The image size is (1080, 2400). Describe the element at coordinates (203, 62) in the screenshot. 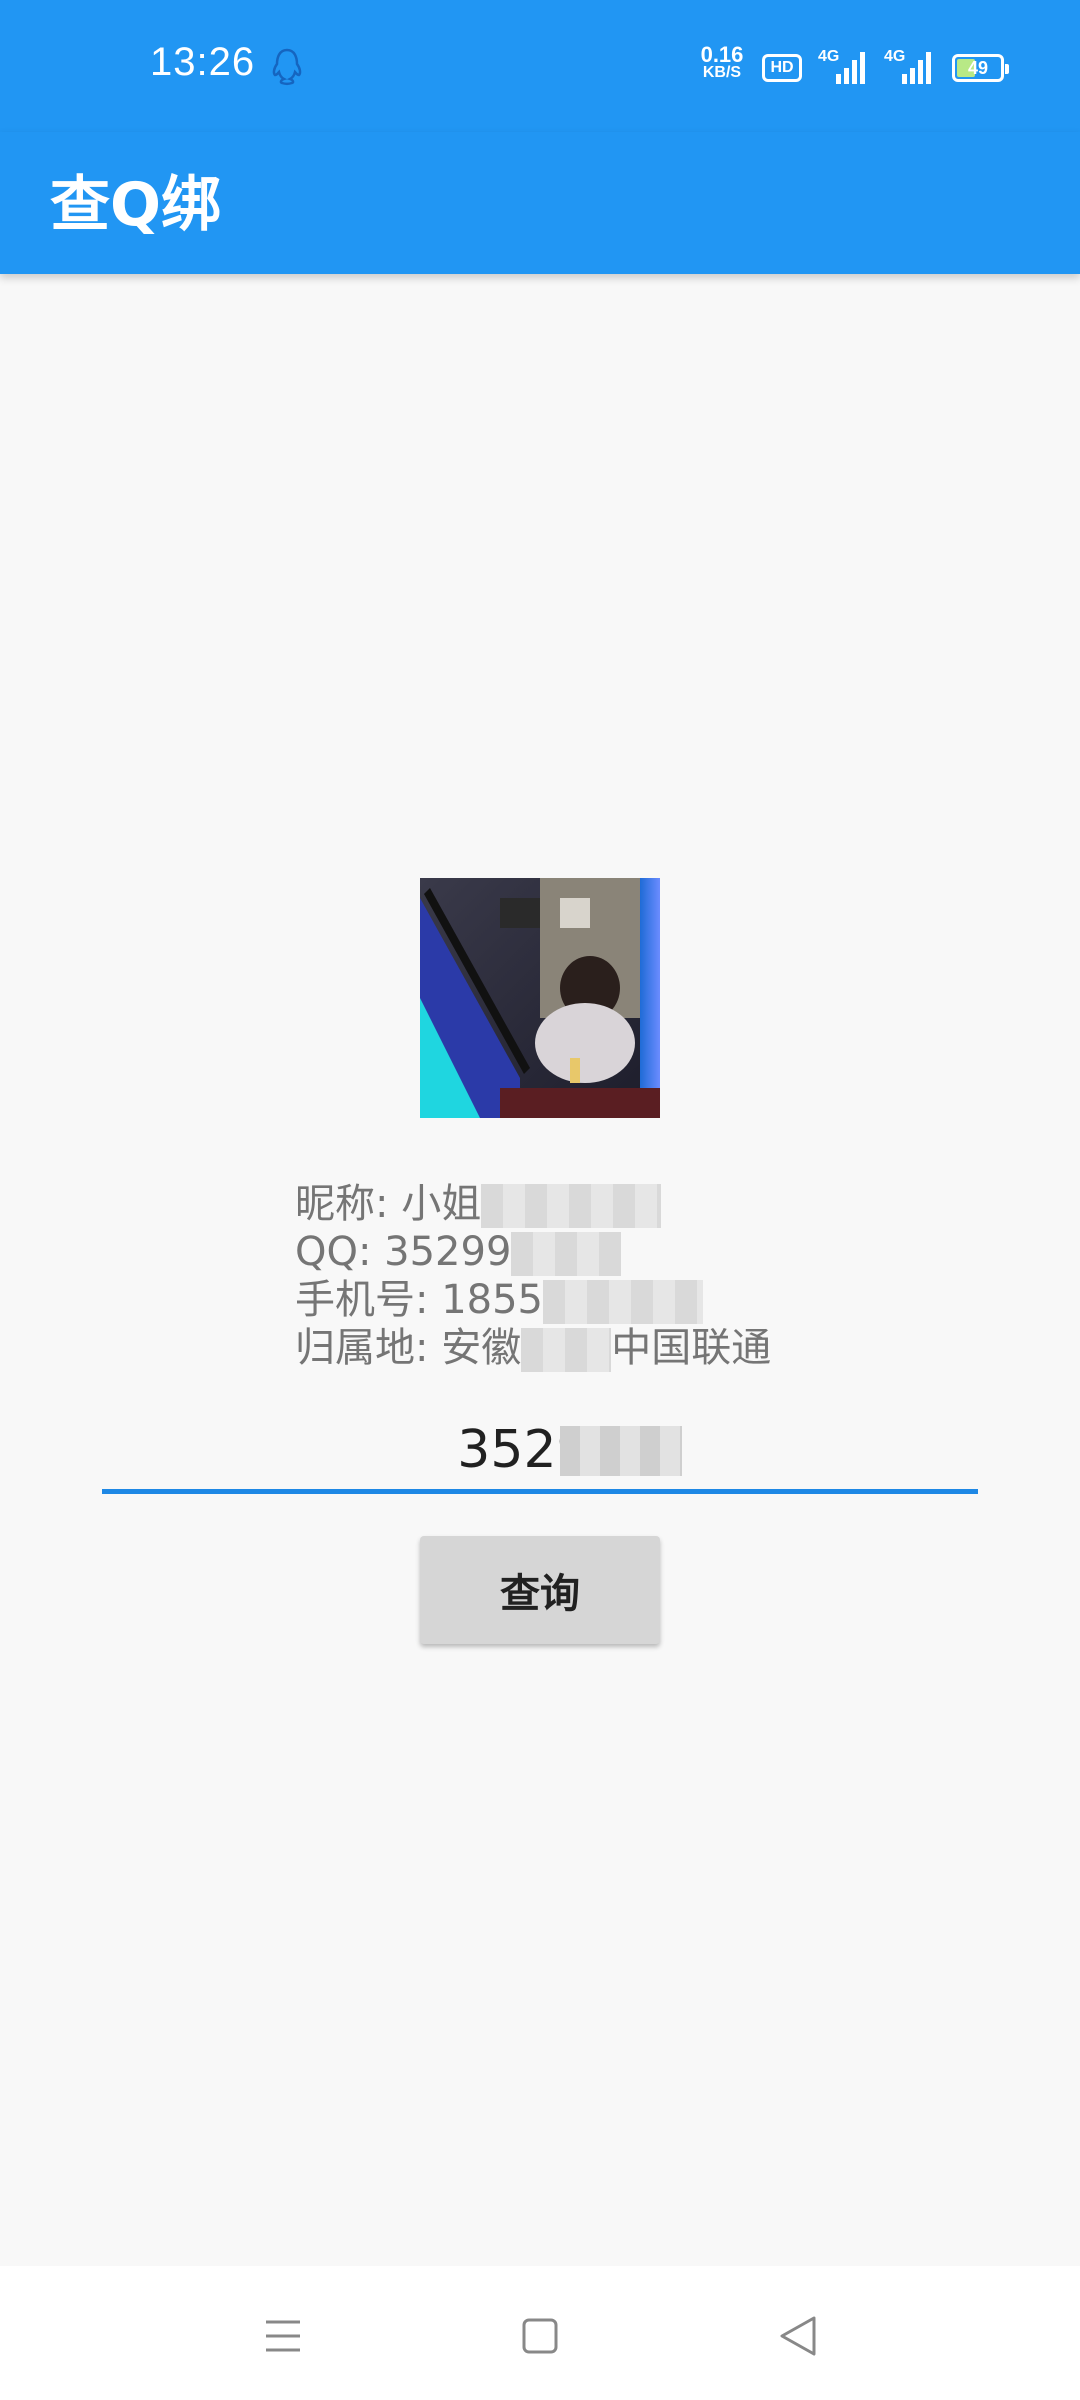

I see `status-time: 13:26` at that location.